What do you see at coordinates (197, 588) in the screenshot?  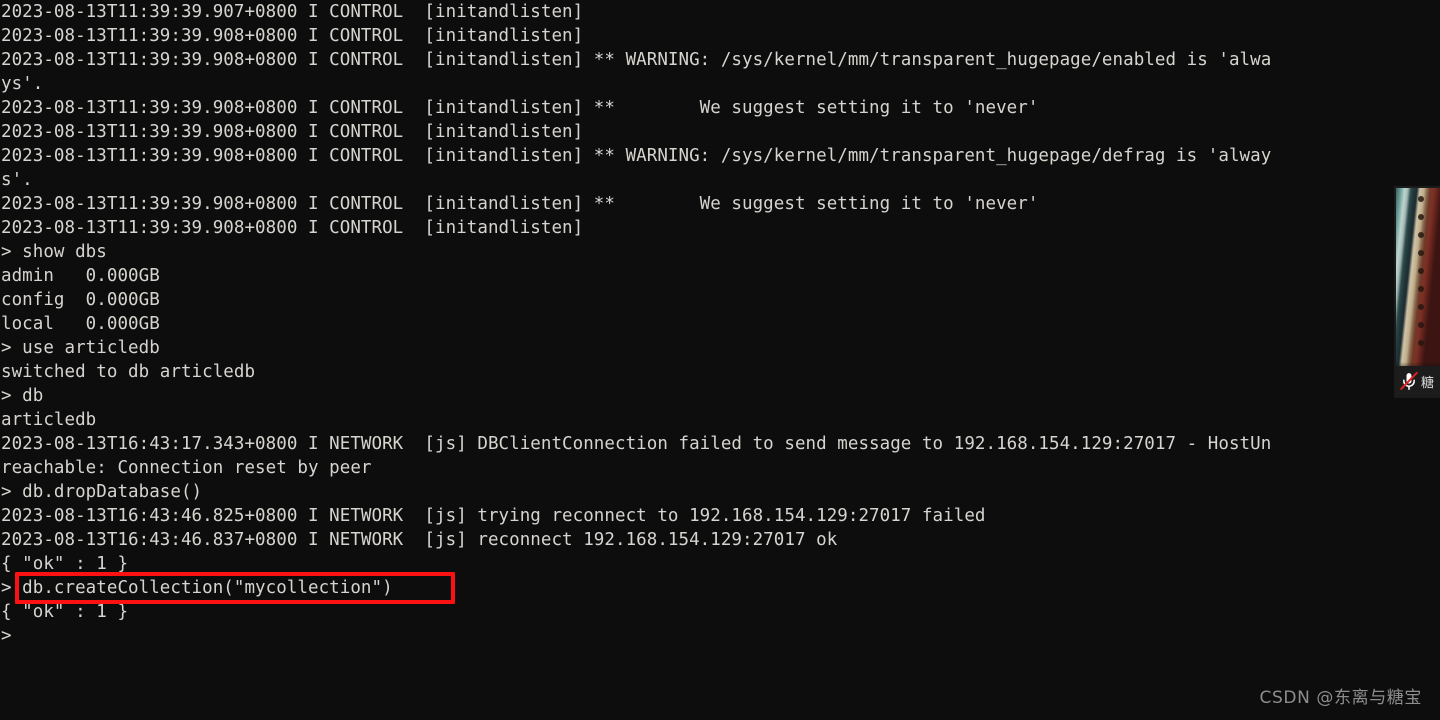 I see `terminal-line: > db.createCollection("mycollection")` at bounding box center [197, 588].